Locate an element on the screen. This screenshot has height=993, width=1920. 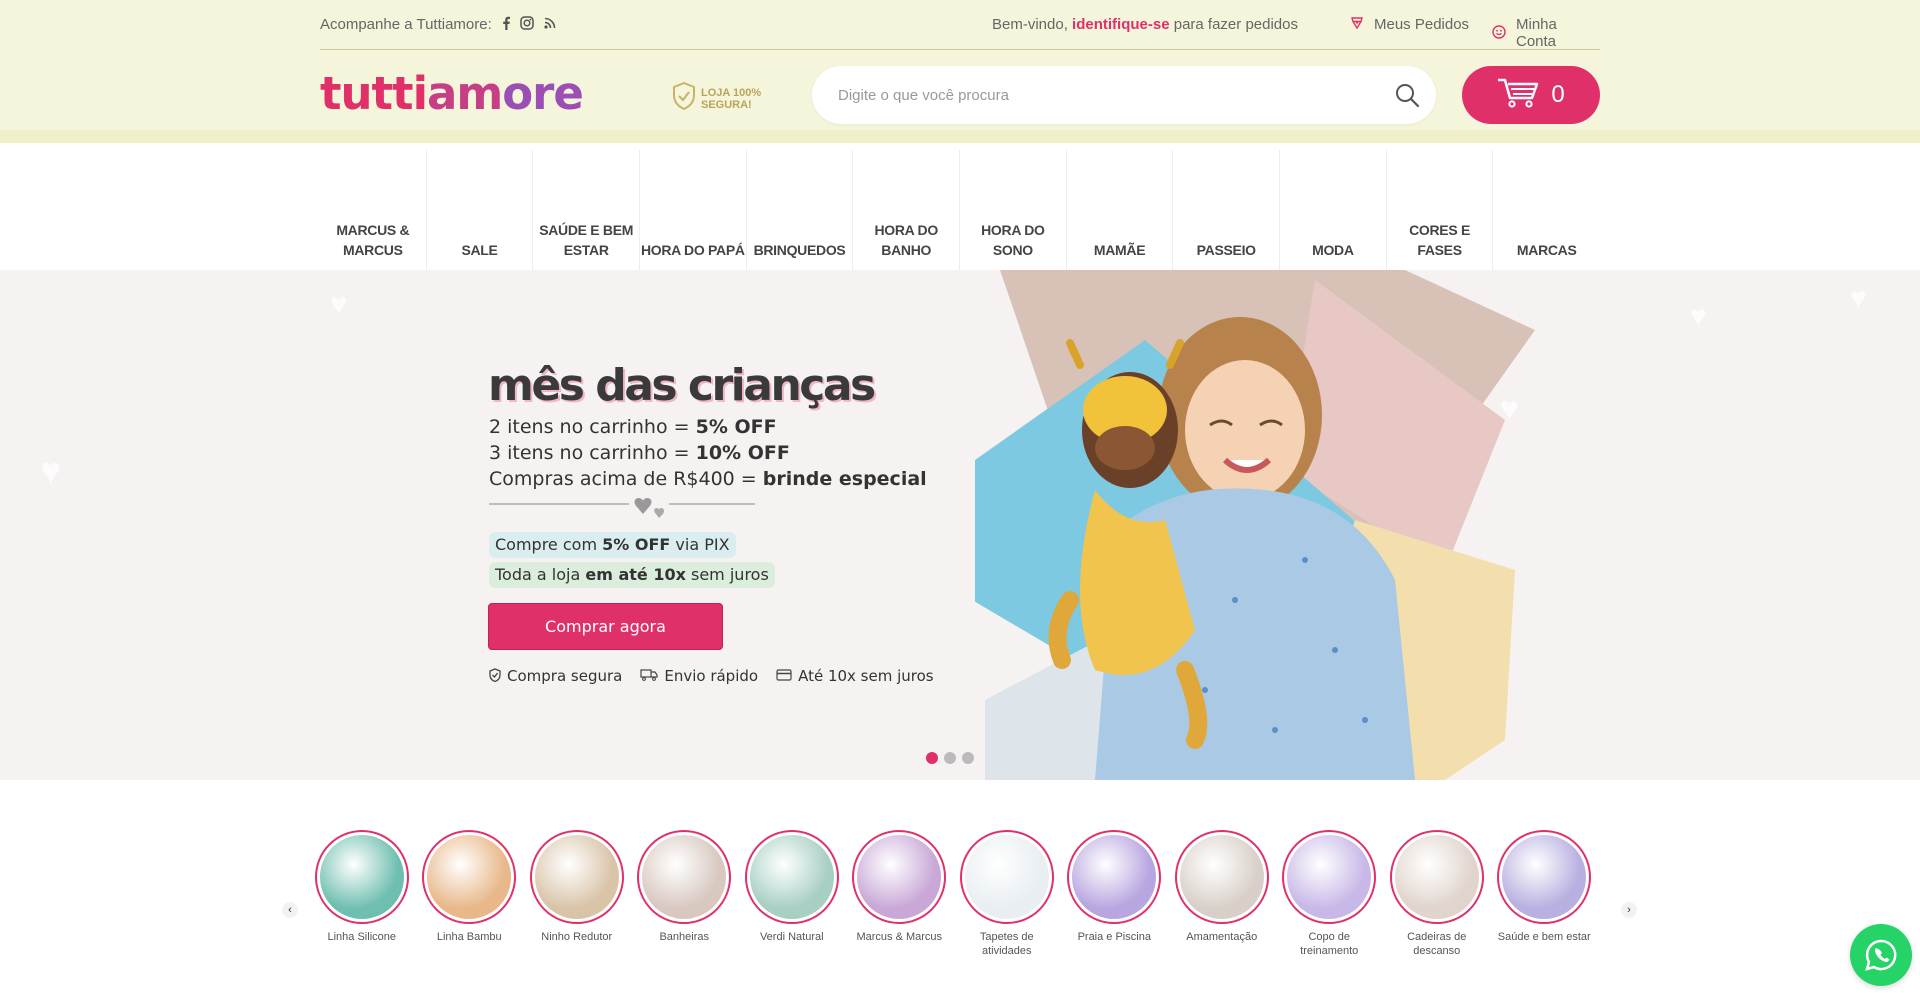
nav-item-hora-do-papa: HORA DO PAPÁ is located at coordinates (693, 210).